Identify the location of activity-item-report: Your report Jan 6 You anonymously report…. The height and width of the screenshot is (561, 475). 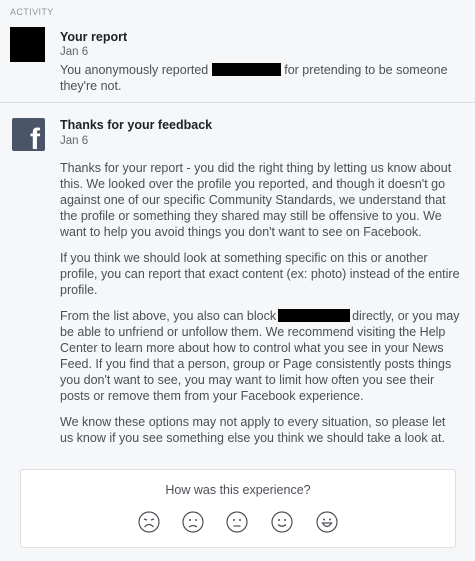
(237, 63).